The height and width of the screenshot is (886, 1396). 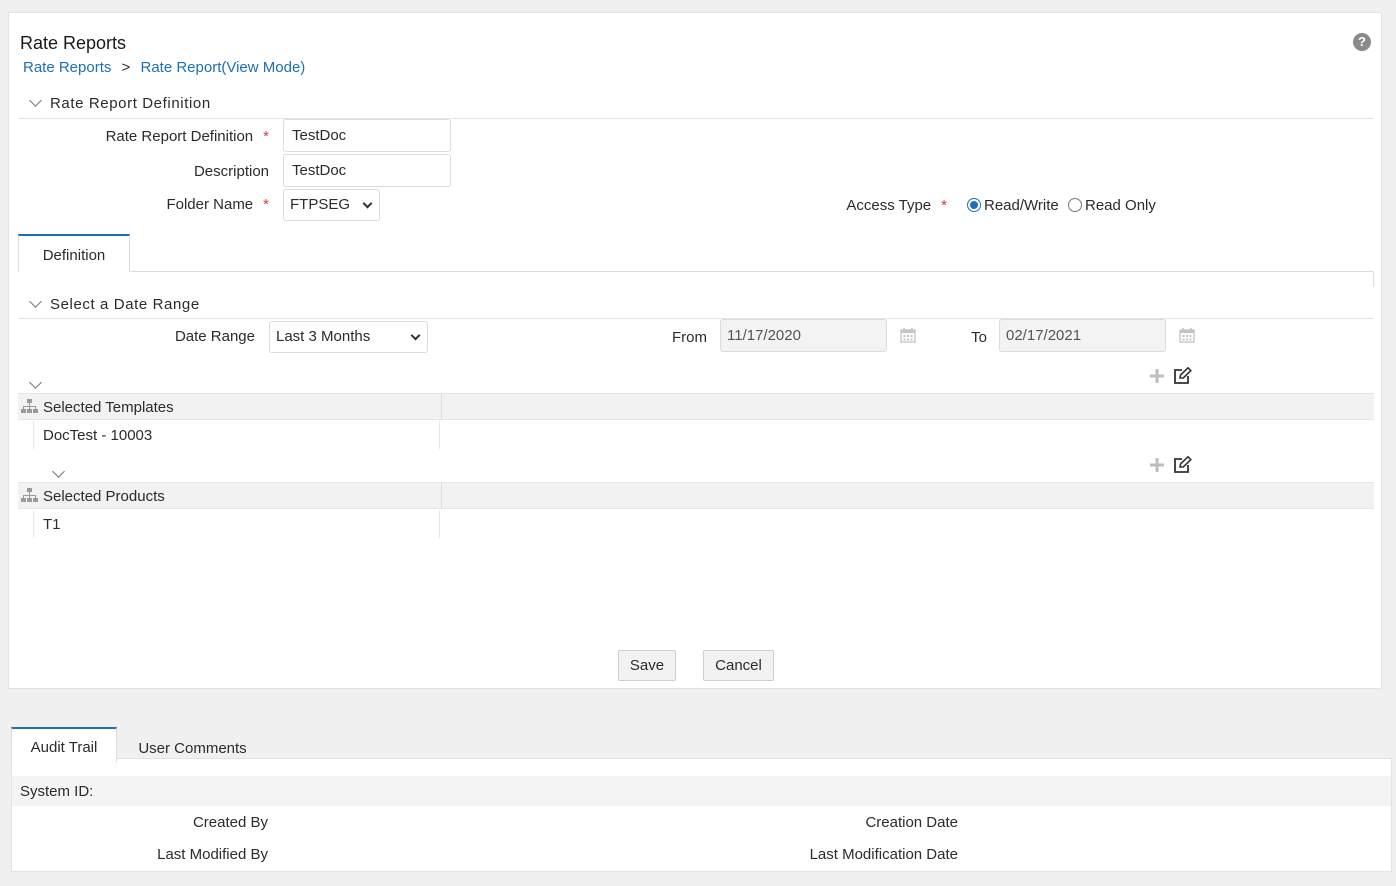 What do you see at coordinates (696, 495) in the screenshot?
I see `products-grid-header: Selected Products` at bounding box center [696, 495].